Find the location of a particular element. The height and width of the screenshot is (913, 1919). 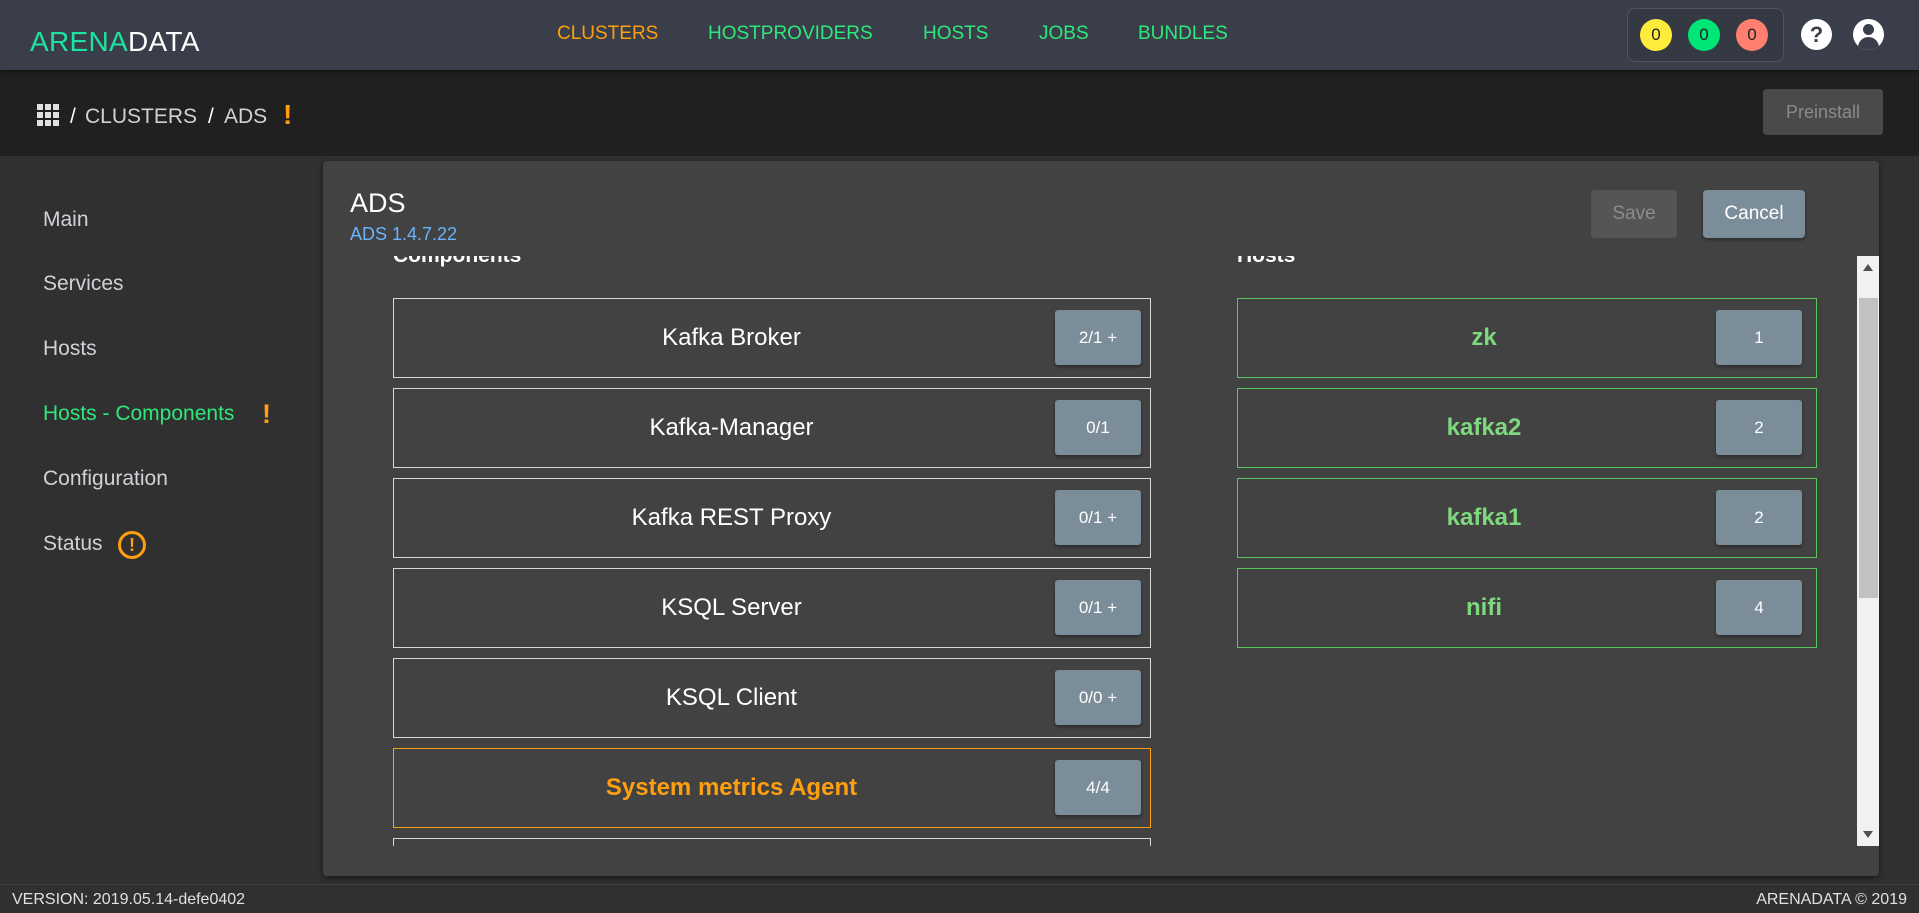

host-count-button: 4 is located at coordinates (1759, 607).